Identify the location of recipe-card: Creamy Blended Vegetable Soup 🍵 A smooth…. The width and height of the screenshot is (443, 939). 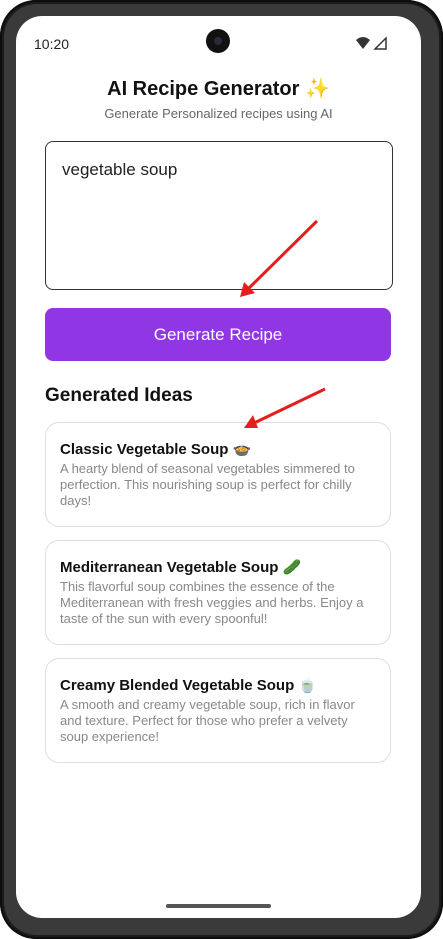
(218, 710).